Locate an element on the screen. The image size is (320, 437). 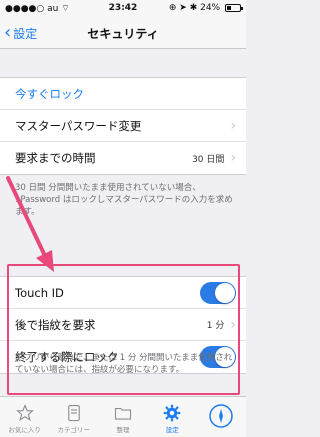
lock-now-label: 今すぐロック is located at coordinates (49, 93).